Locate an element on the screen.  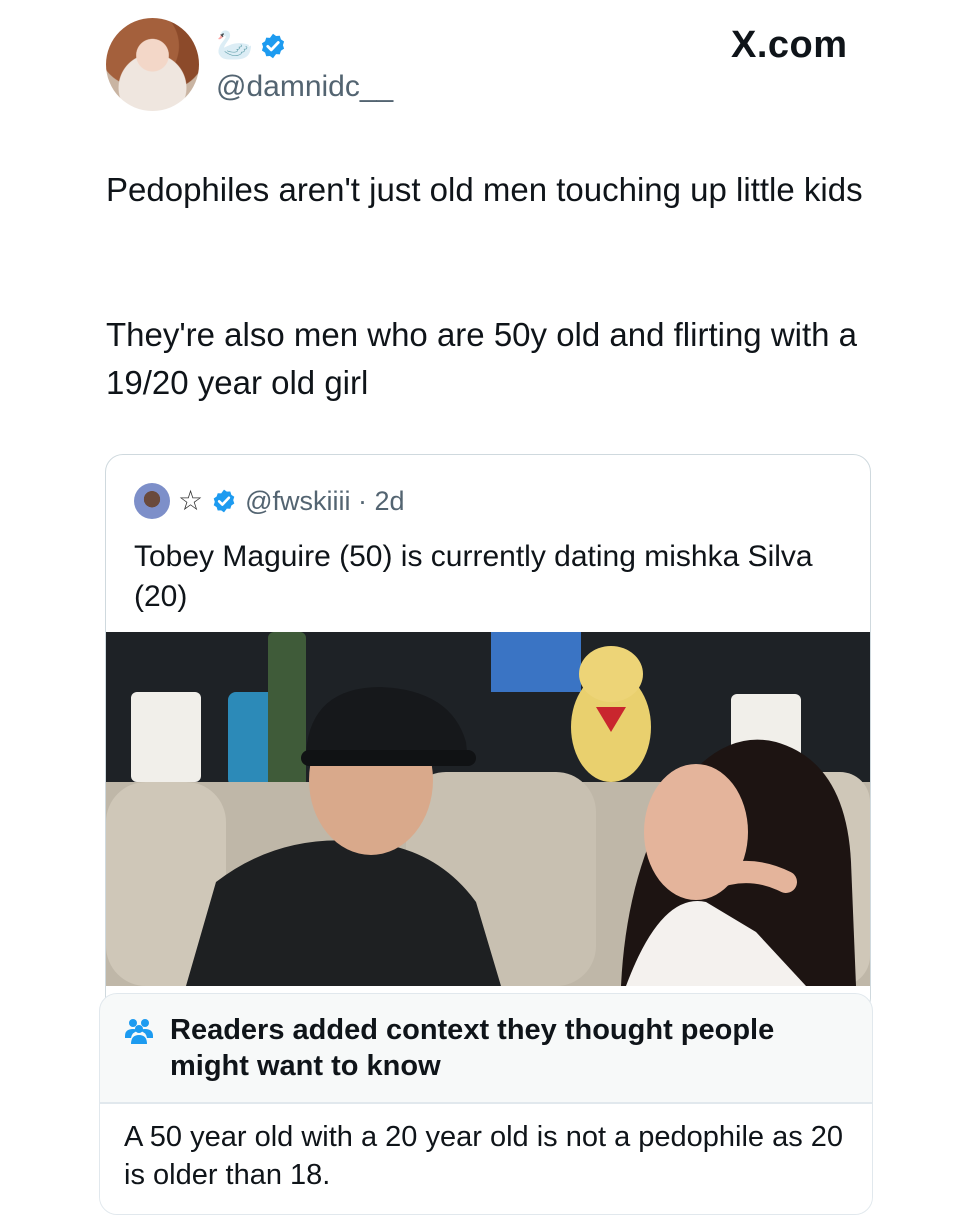
swan-emoji: 🦢 is located at coordinates (235, 45).